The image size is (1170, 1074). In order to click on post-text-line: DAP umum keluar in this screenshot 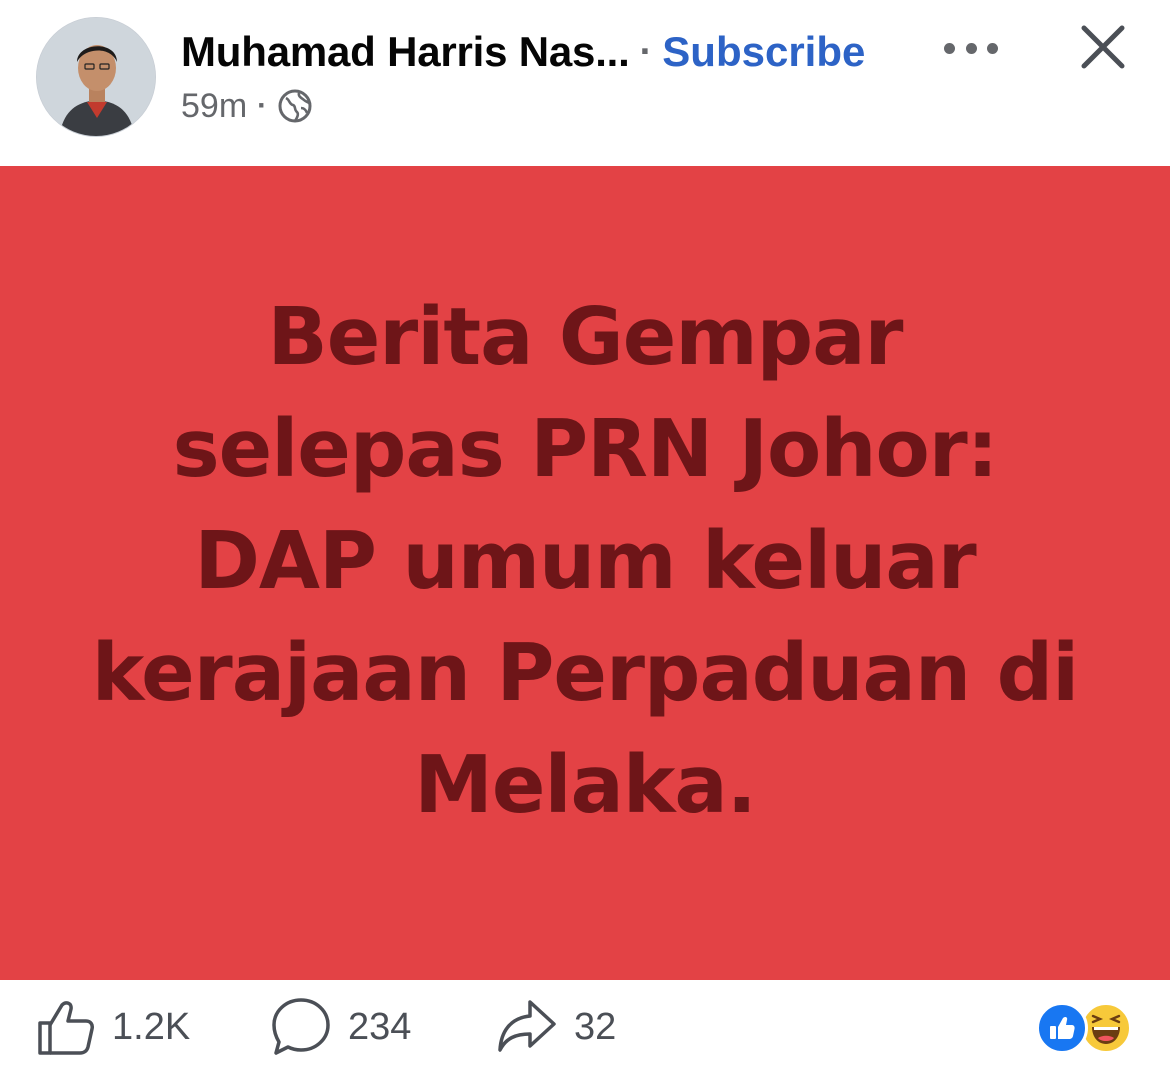, I will do `click(585, 561)`.